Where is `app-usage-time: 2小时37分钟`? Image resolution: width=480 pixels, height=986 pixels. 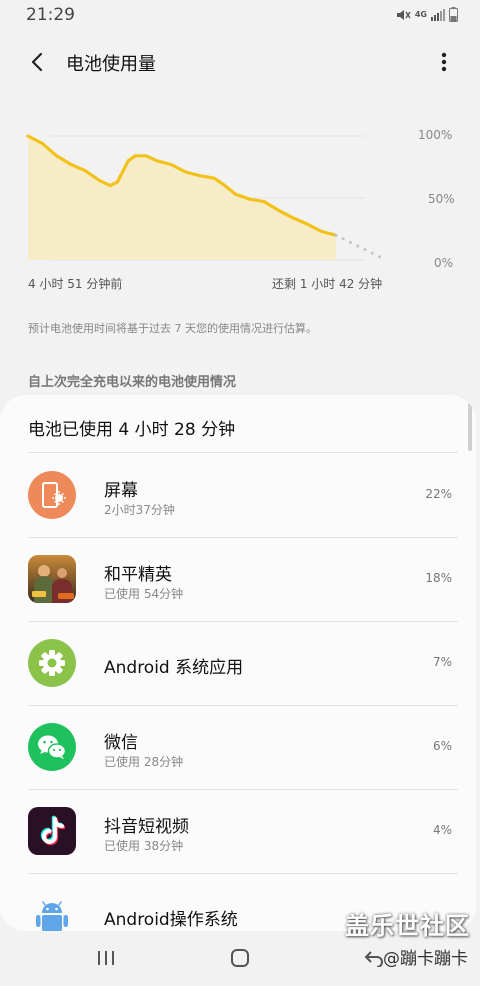 app-usage-time: 2小时37分钟 is located at coordinates (139, 510).